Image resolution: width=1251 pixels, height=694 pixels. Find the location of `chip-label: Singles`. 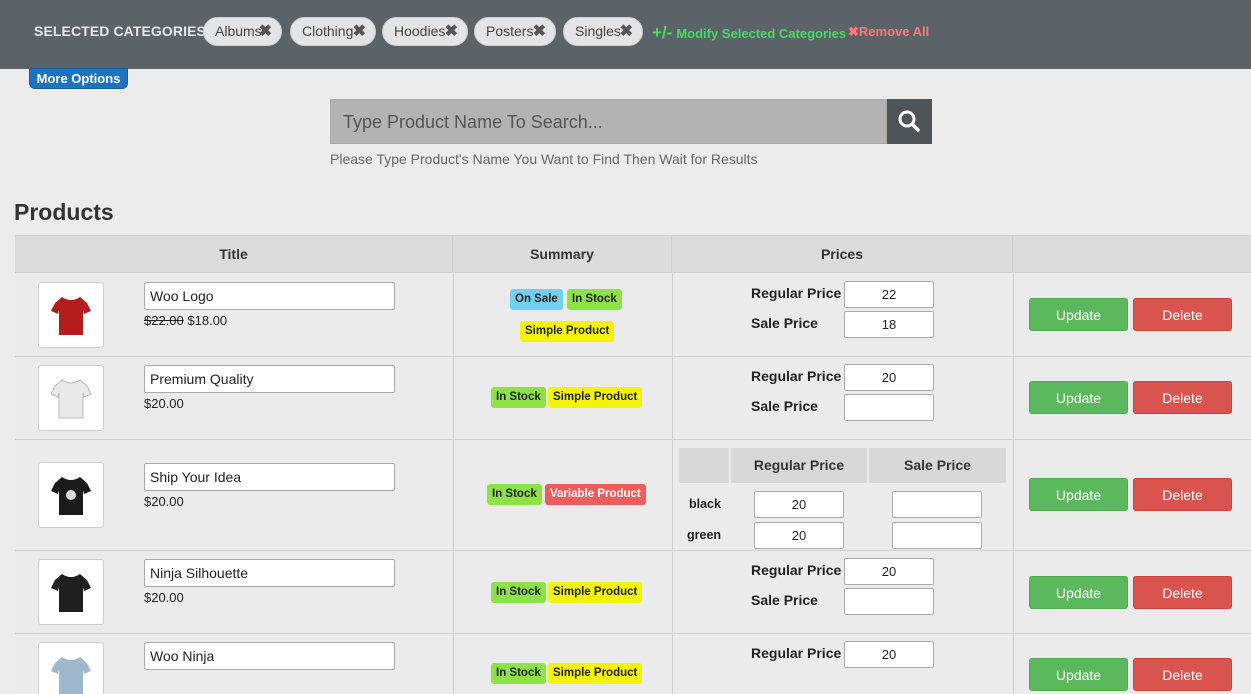

chip-label: Singles is located at coordinates (598, 31).